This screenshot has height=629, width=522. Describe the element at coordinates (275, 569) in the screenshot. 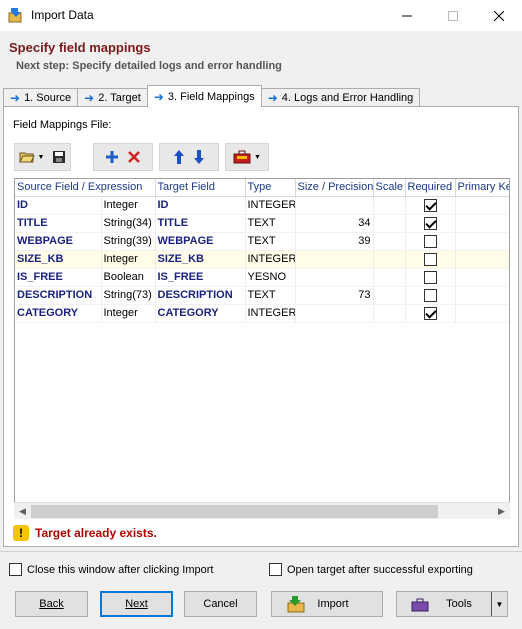

I see `open-target-checkbox` at that location.